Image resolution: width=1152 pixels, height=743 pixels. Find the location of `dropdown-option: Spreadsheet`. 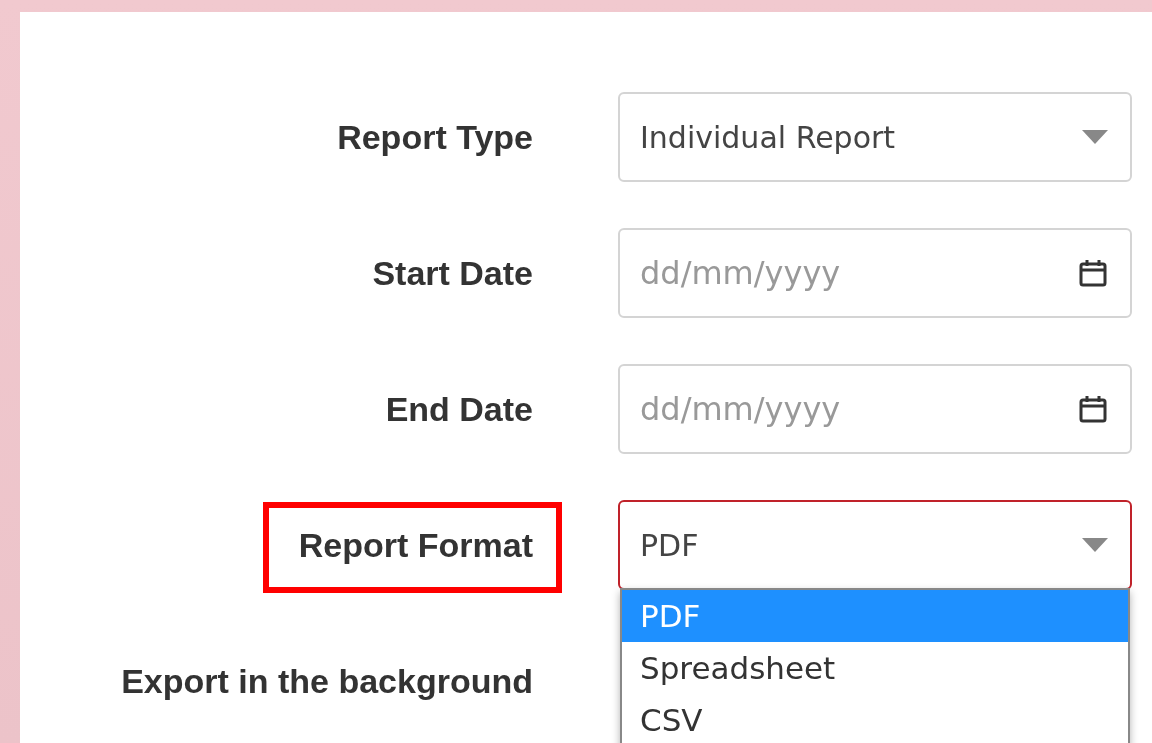

dropdown-option: Spreadsheet is located at coordinates (875, 668).